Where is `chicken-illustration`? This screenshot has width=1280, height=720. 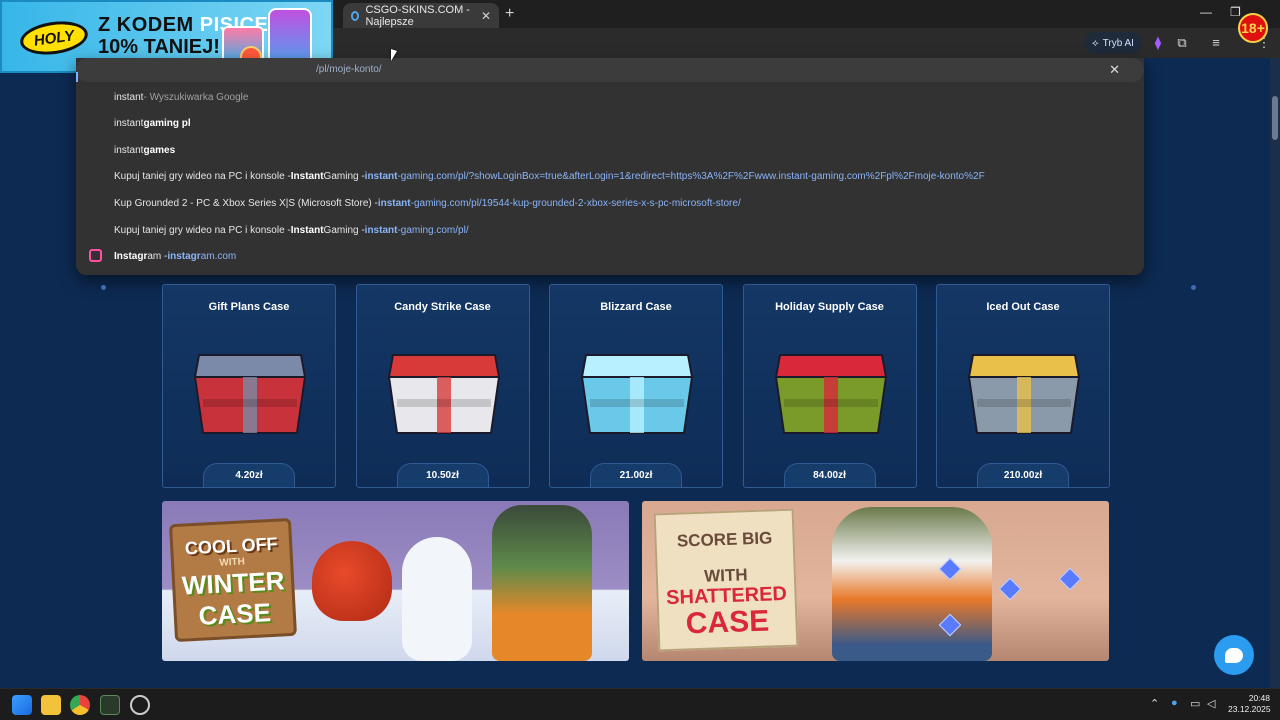 chicken-illustration is located at coordinates (352, 581).